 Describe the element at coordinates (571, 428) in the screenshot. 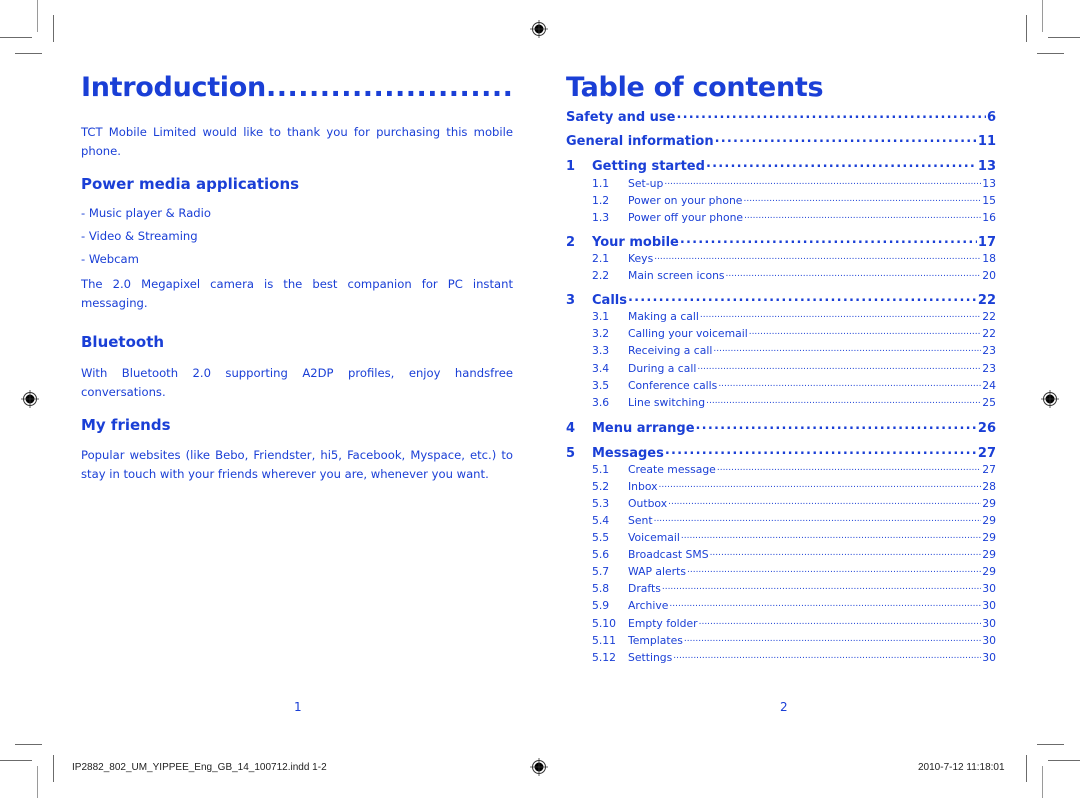

I see `toc-number: 4` at that location.